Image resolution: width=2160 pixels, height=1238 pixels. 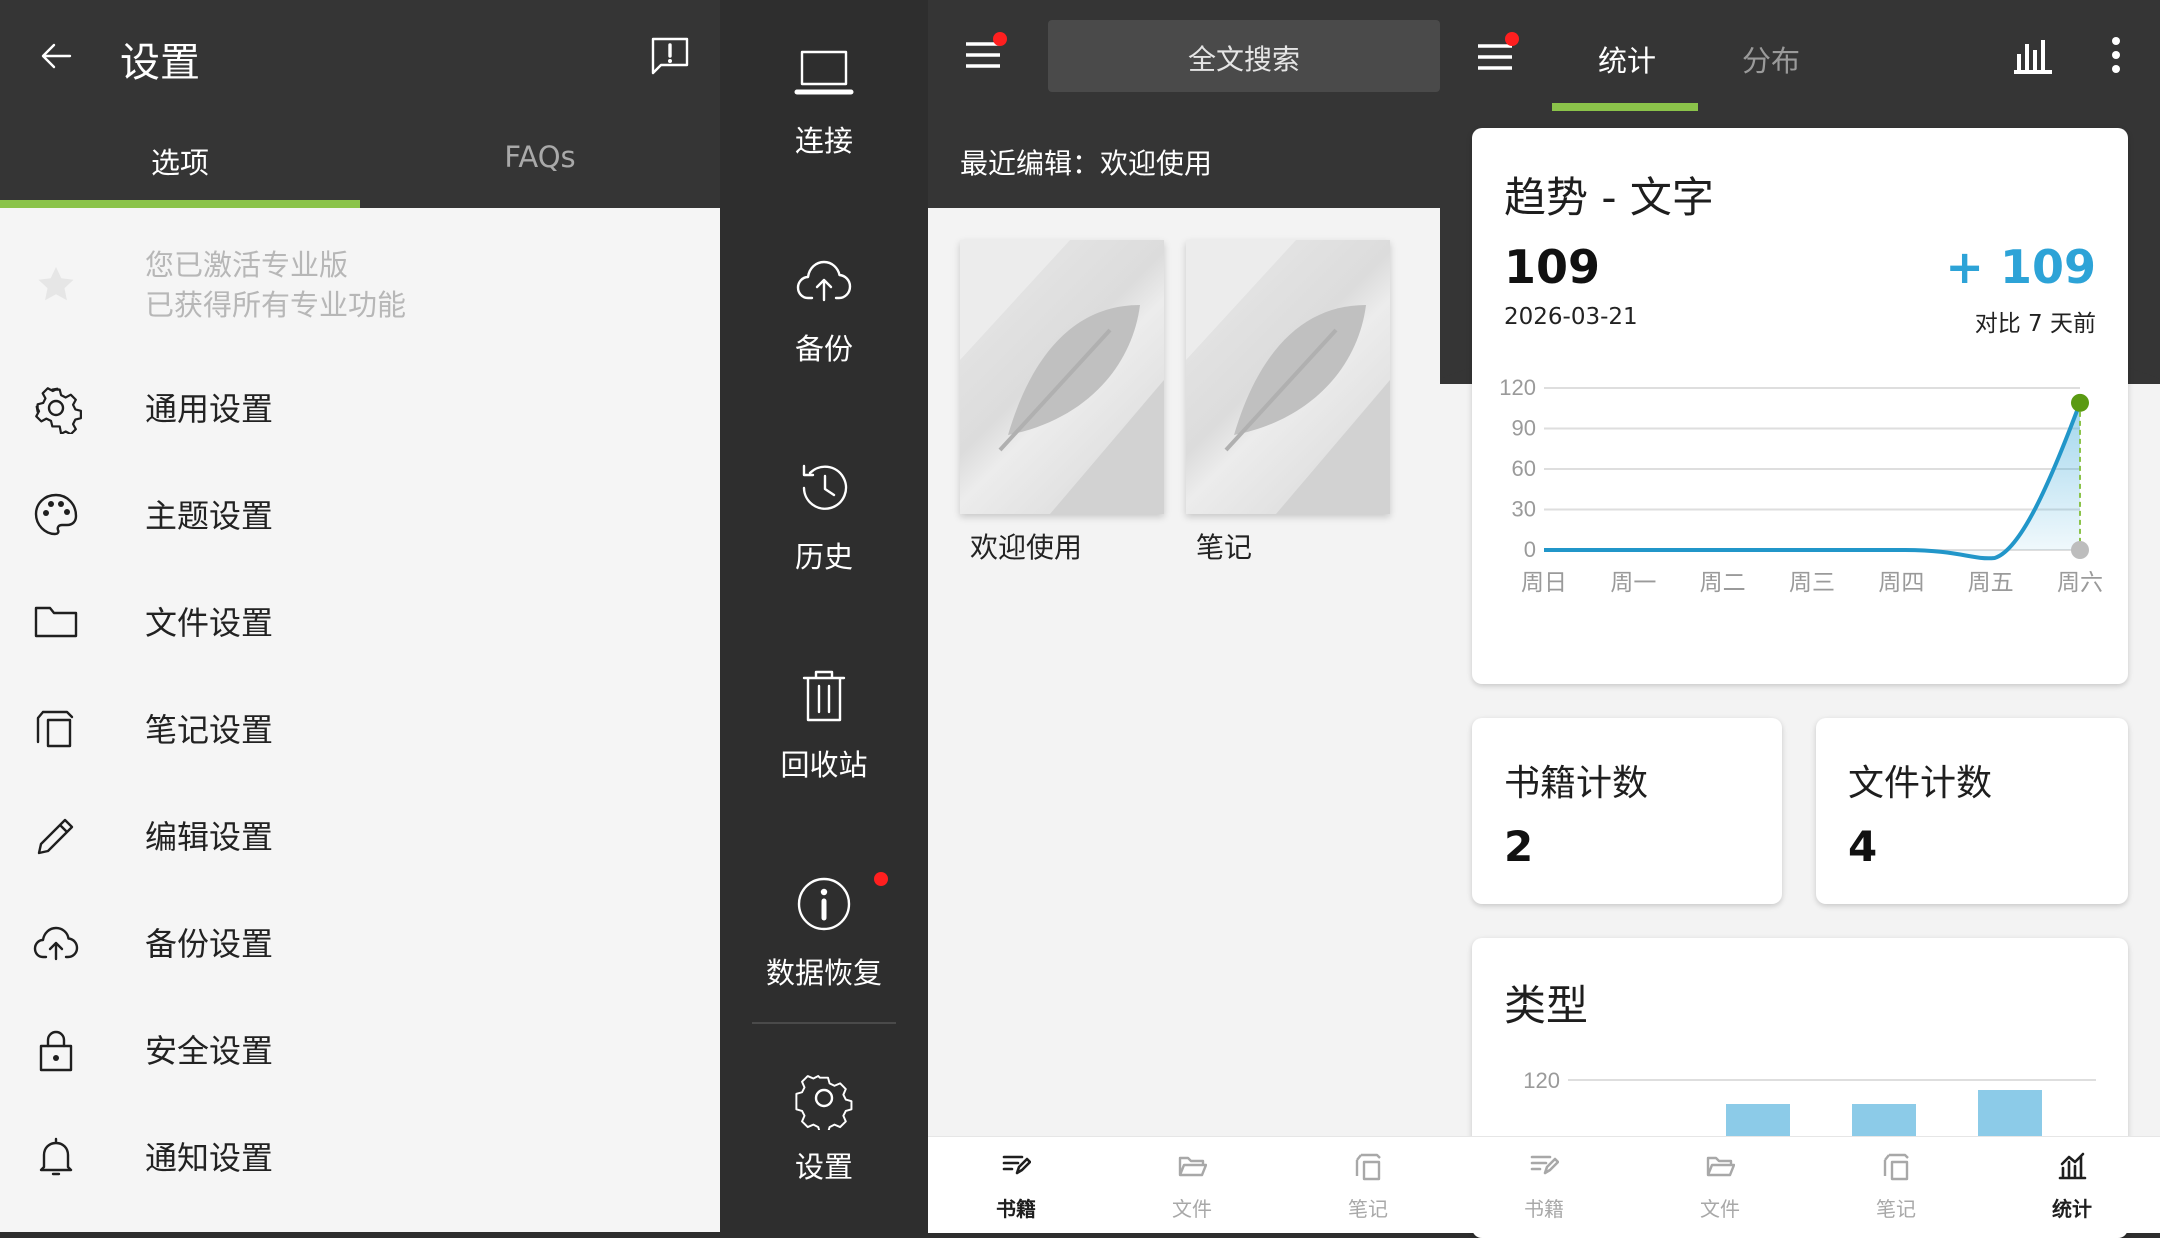 I want to click on settings-item-label: 文件设置, so click(x=209, y=623).